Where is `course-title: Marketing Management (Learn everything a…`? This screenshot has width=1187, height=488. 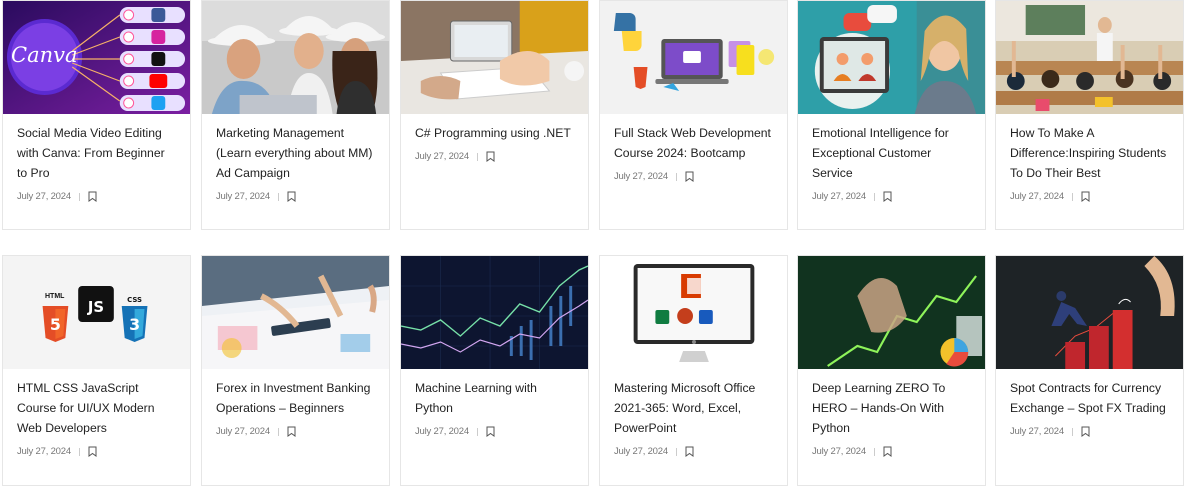
course-title: Marketing Management (Learn everything a… is located at coordinates (295, 153).